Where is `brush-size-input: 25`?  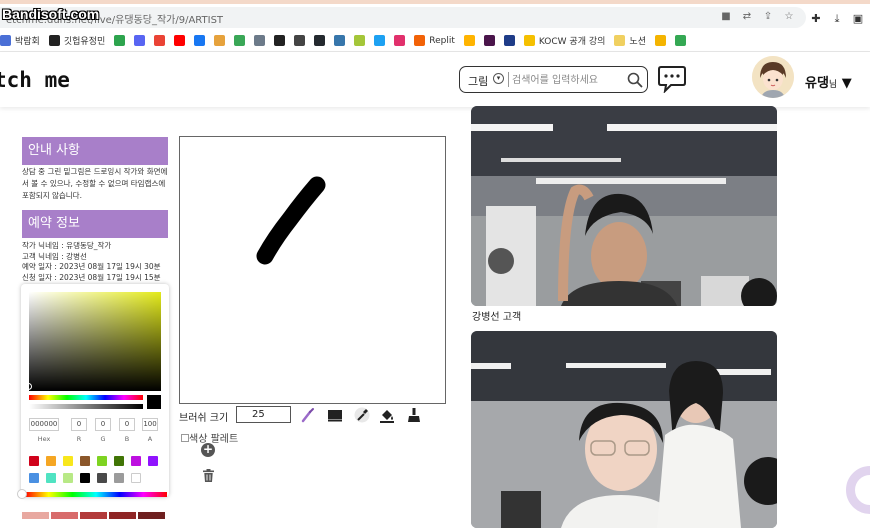
brush-size-input: 25 is located at coordinates (263, 414).